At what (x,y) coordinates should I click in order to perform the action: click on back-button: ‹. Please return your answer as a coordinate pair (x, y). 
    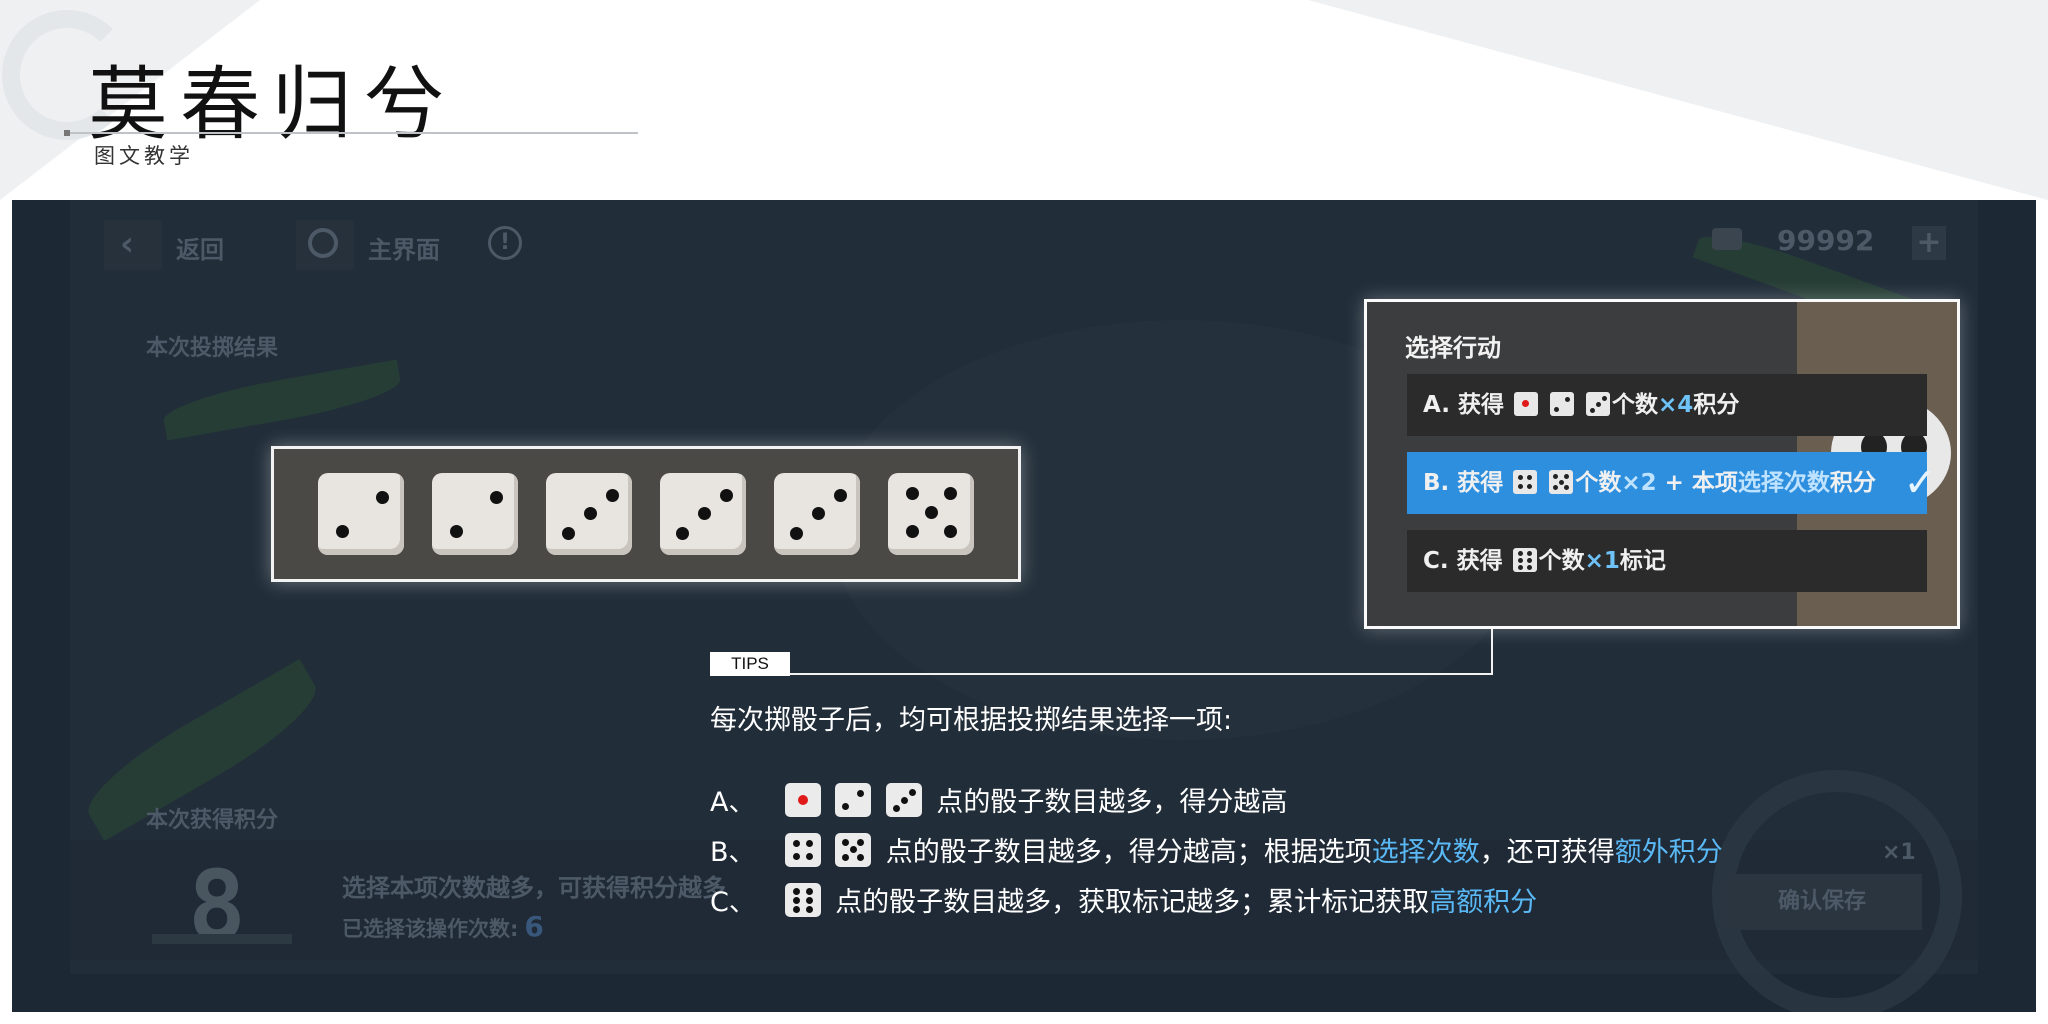
    Looking at the image, I should click on (133, 245).